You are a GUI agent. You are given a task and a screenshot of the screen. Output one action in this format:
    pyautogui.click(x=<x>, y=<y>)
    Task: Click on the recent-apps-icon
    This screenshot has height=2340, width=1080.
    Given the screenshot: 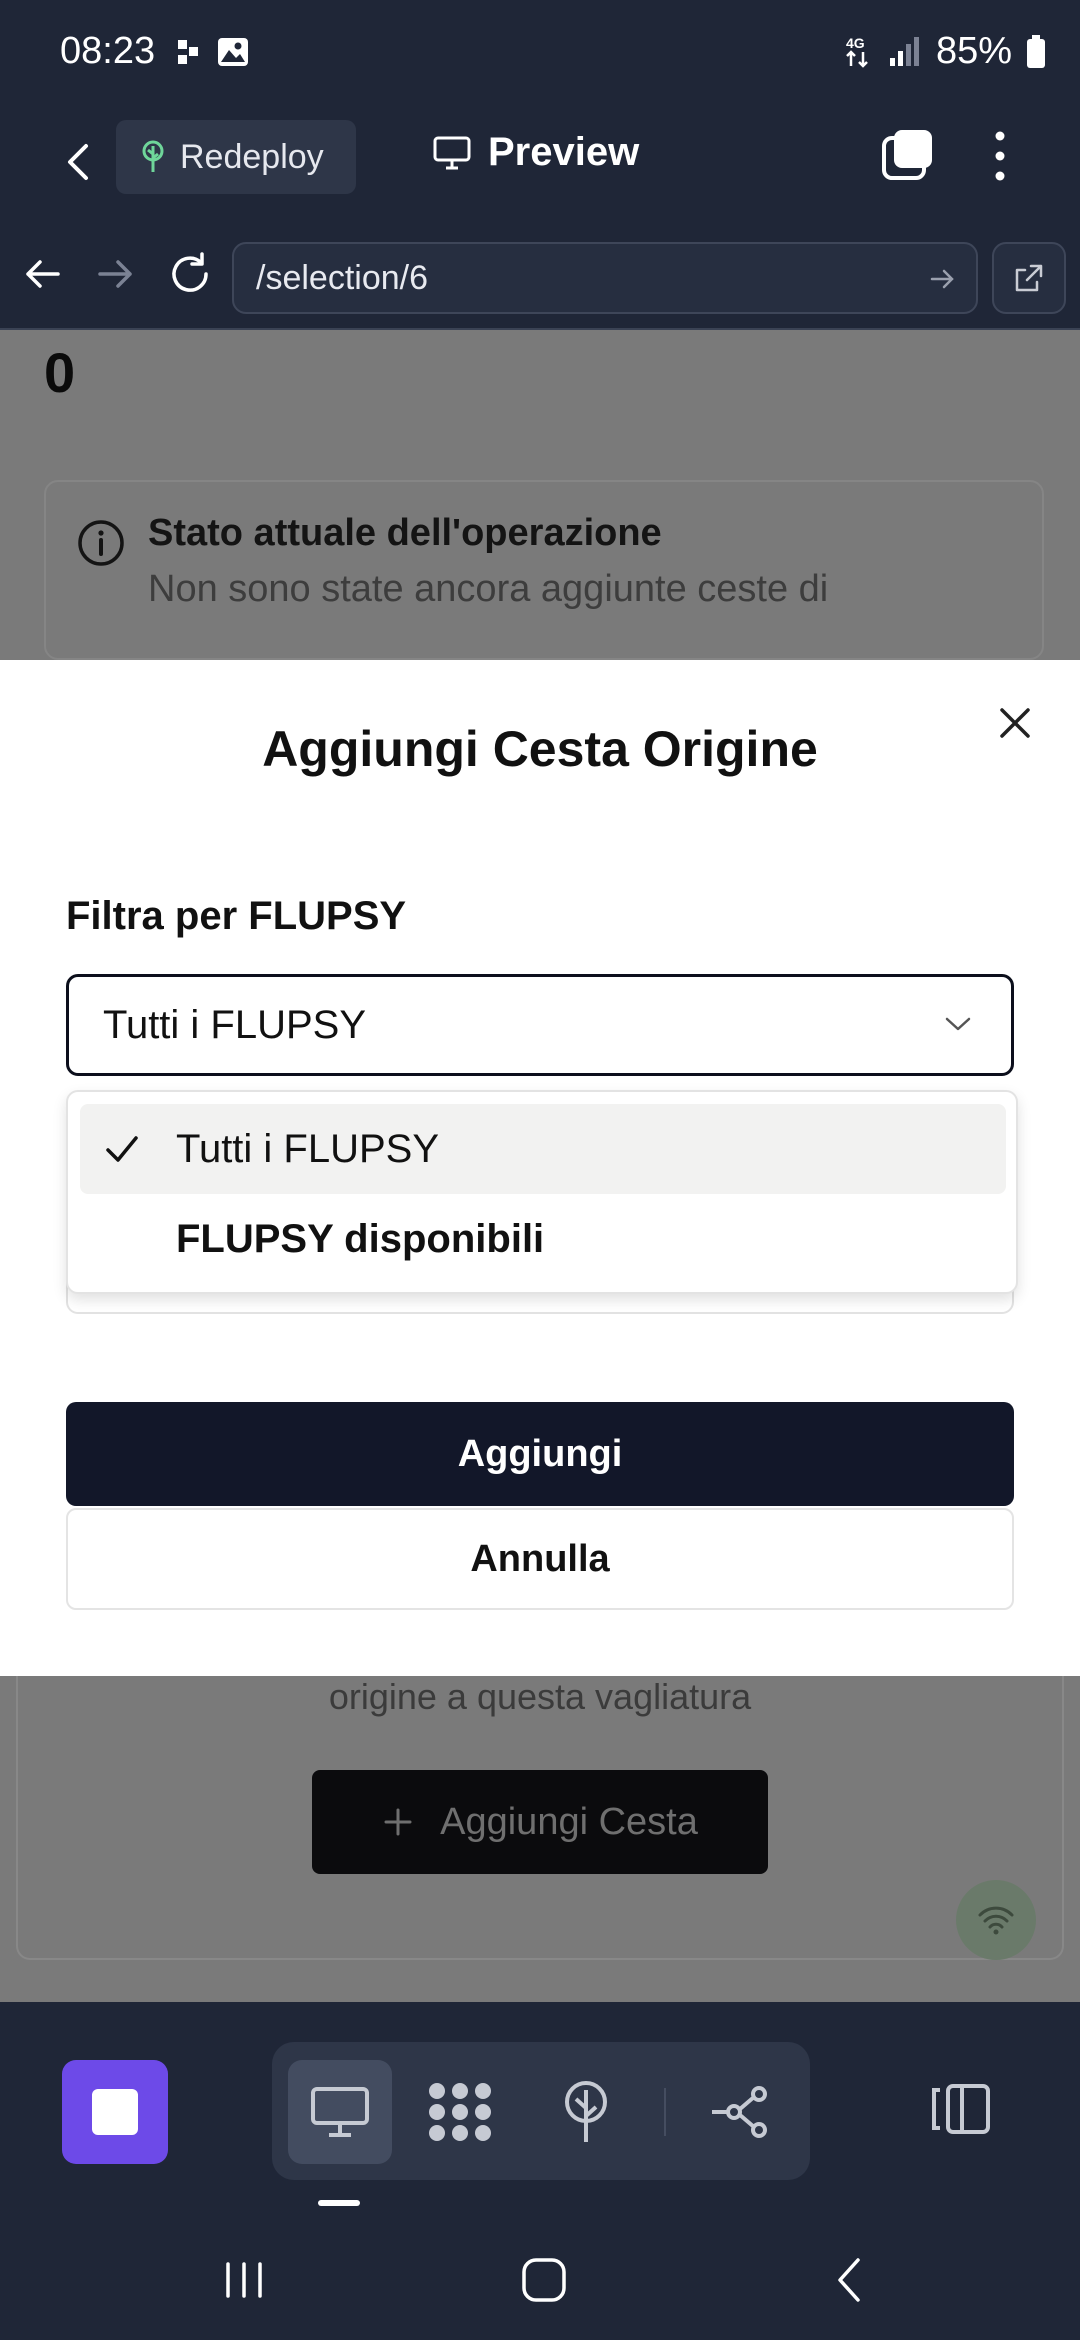 What is the action you would take?
    pyautogui.click(x=244, y=2280)
    